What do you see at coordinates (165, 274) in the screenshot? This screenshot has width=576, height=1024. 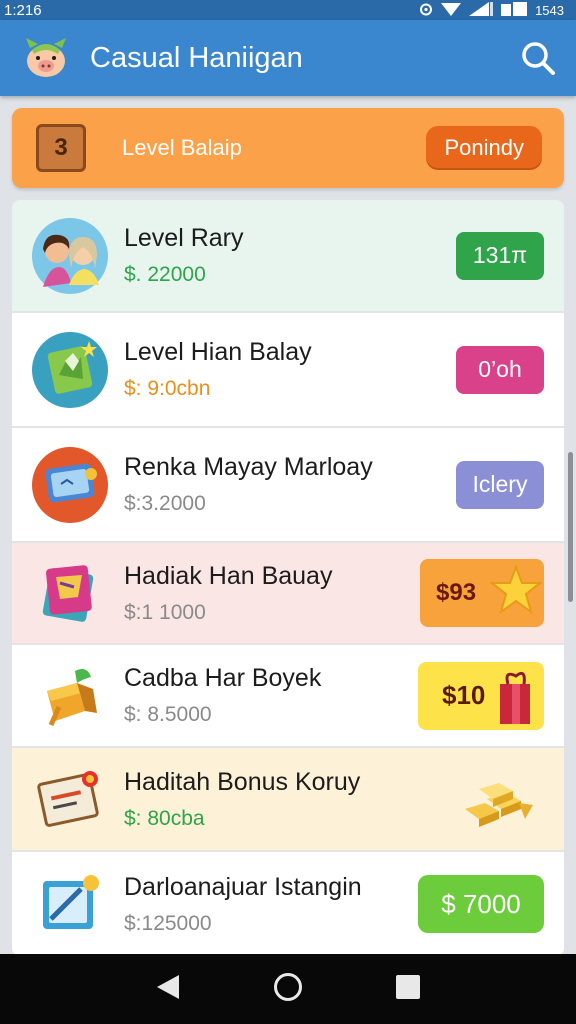 I see `item-price: $. 22000` at bounding box center [165, 274].